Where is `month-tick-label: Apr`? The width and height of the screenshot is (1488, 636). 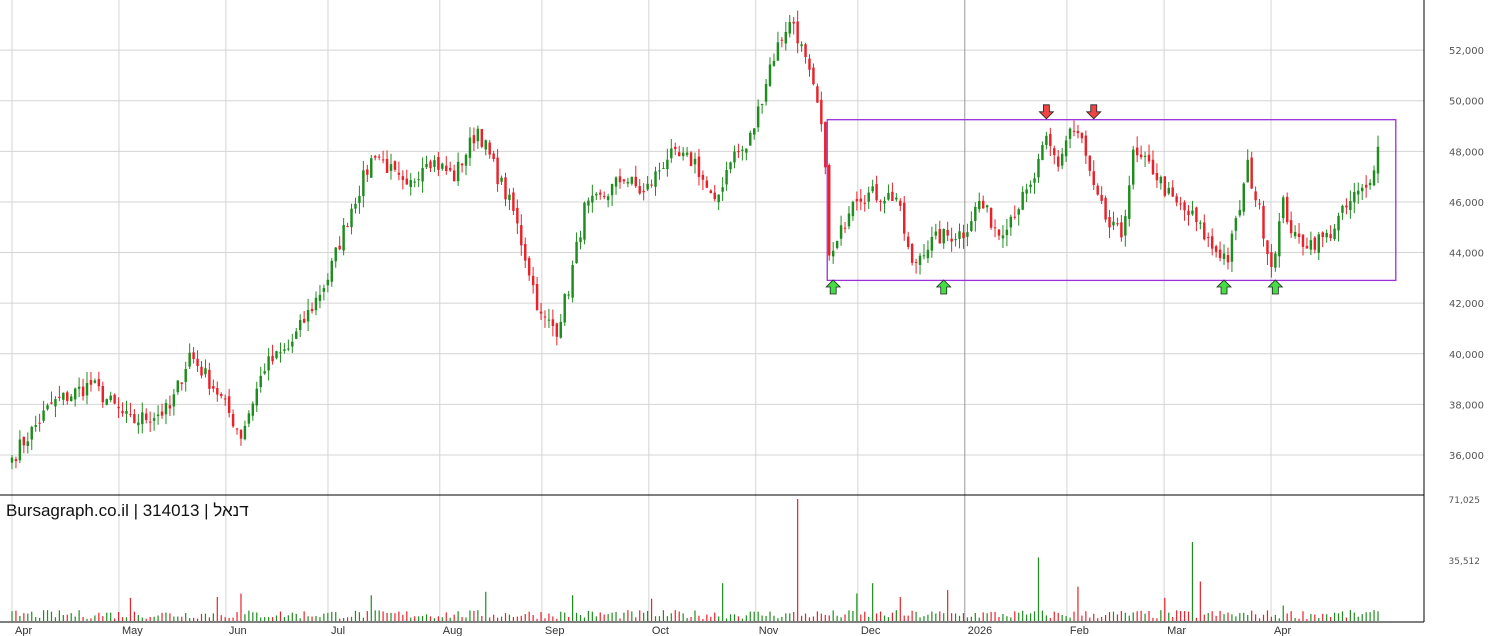 month-tick-label: Apr is located at coordinates (1282, 630).